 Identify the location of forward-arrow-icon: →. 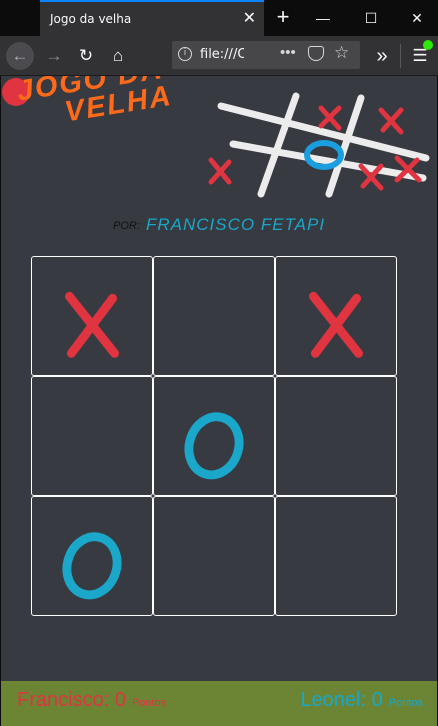
(54, 56).